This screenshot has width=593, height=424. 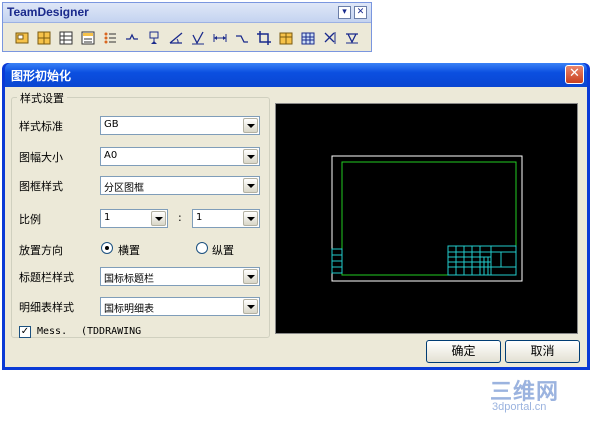 I want to click on bullet-list-icon, so click(x=109, y=38).